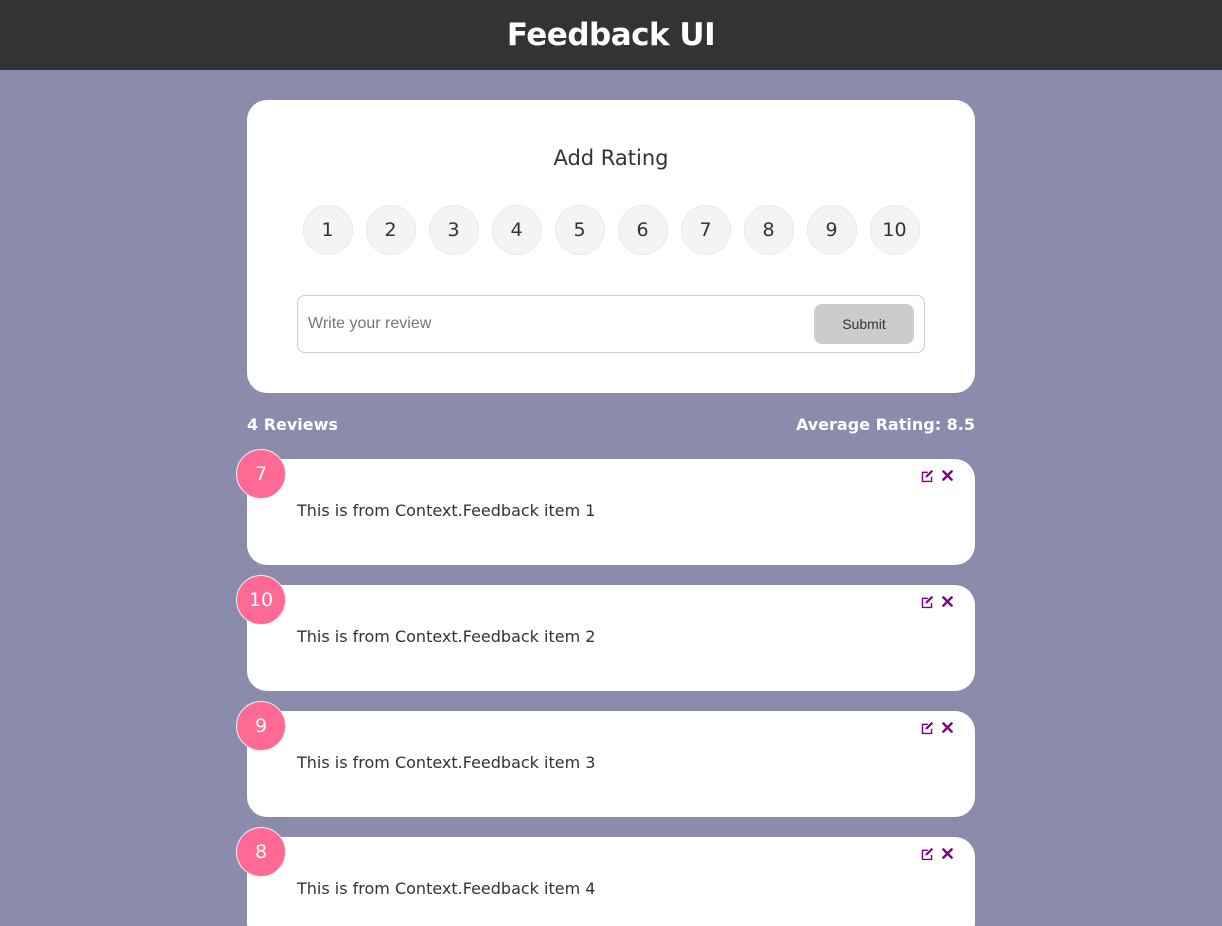 The height and width of the screenshot is (926, 1222). I want to click on rating-badge: 8, so click(261, 852).